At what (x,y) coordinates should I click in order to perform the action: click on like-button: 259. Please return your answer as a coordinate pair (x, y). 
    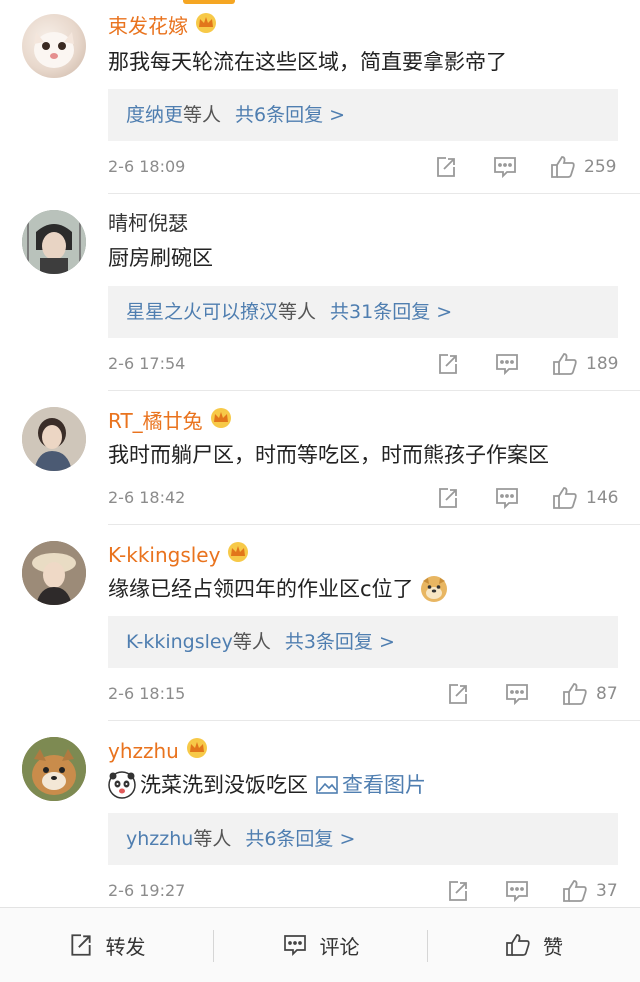
    Looking at the image, I should click on (583, 167).